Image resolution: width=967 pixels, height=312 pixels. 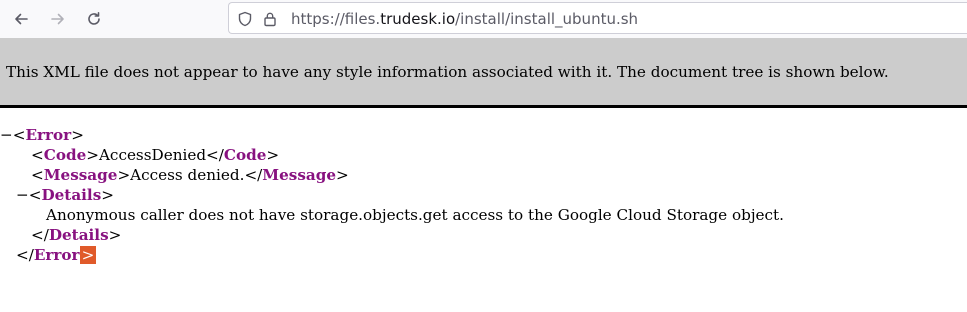 I want to click on tag-name-details-close: Details, so click(x=78, y=235).